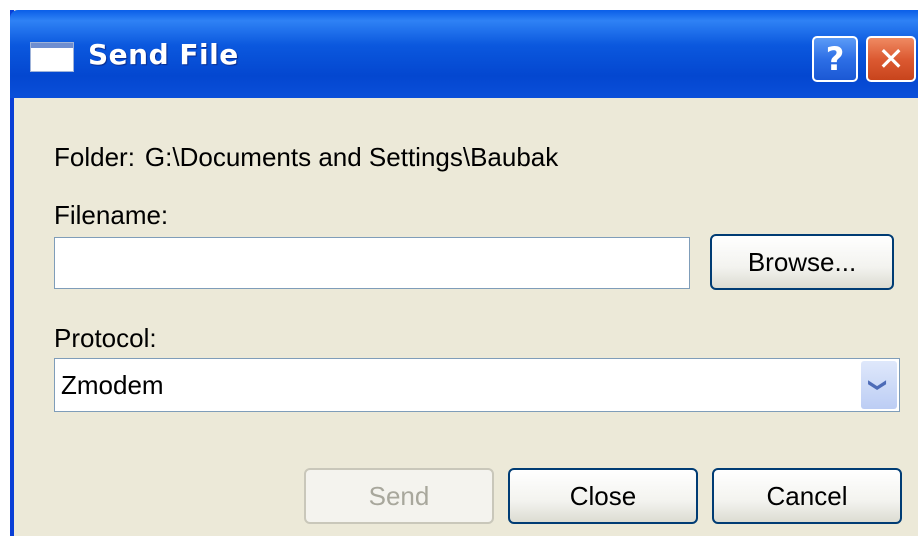 The height and width of the screenshot is (536, 918). What do you see at coordinates (351, 157) in the screenshot?
I see `folder-path: G:\Documents and Settings\Baubak` at bounding box center [351, 157].